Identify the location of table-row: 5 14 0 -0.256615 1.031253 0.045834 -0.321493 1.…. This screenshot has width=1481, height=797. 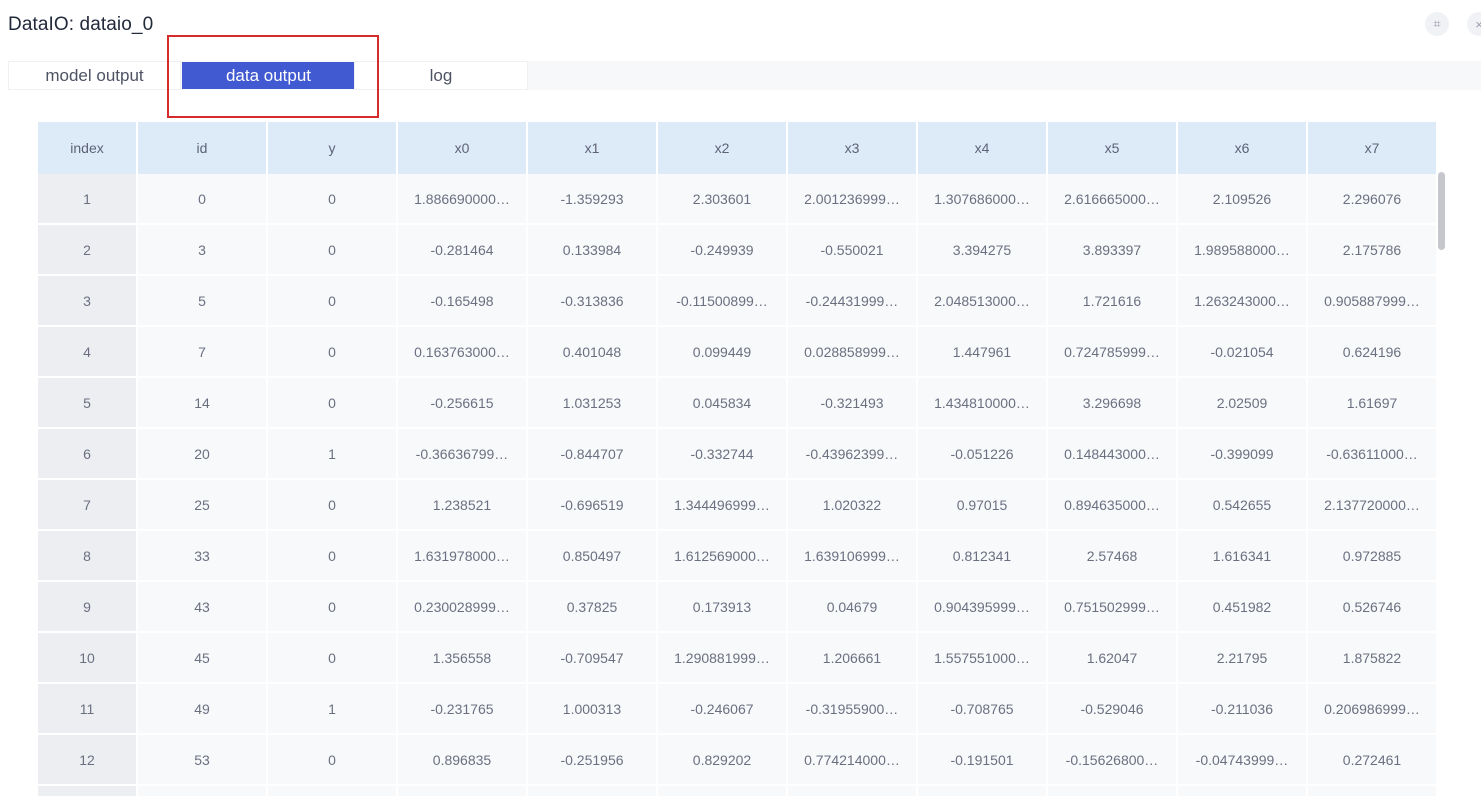
(738, 403).